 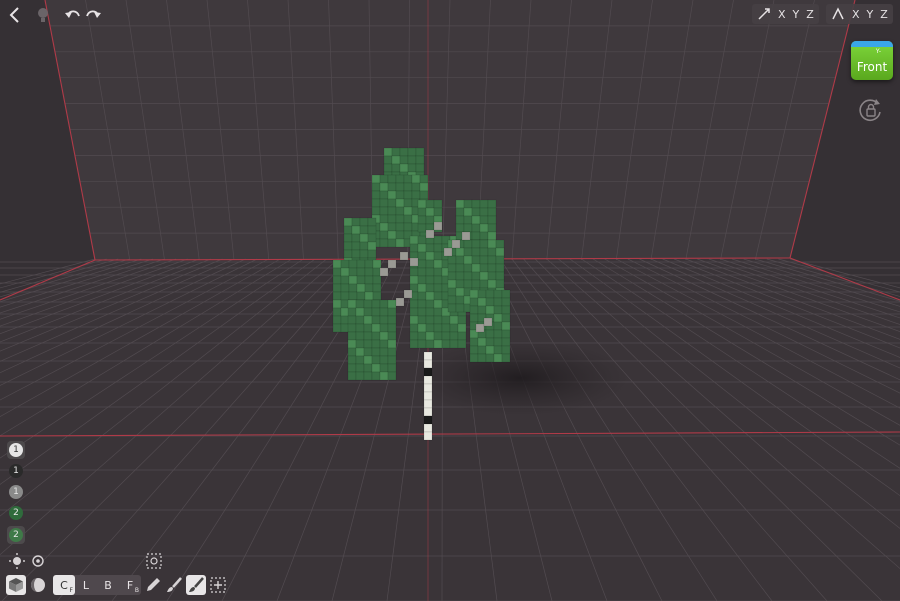 I want to click on select-transform-icon, so click(x=218, y=585).